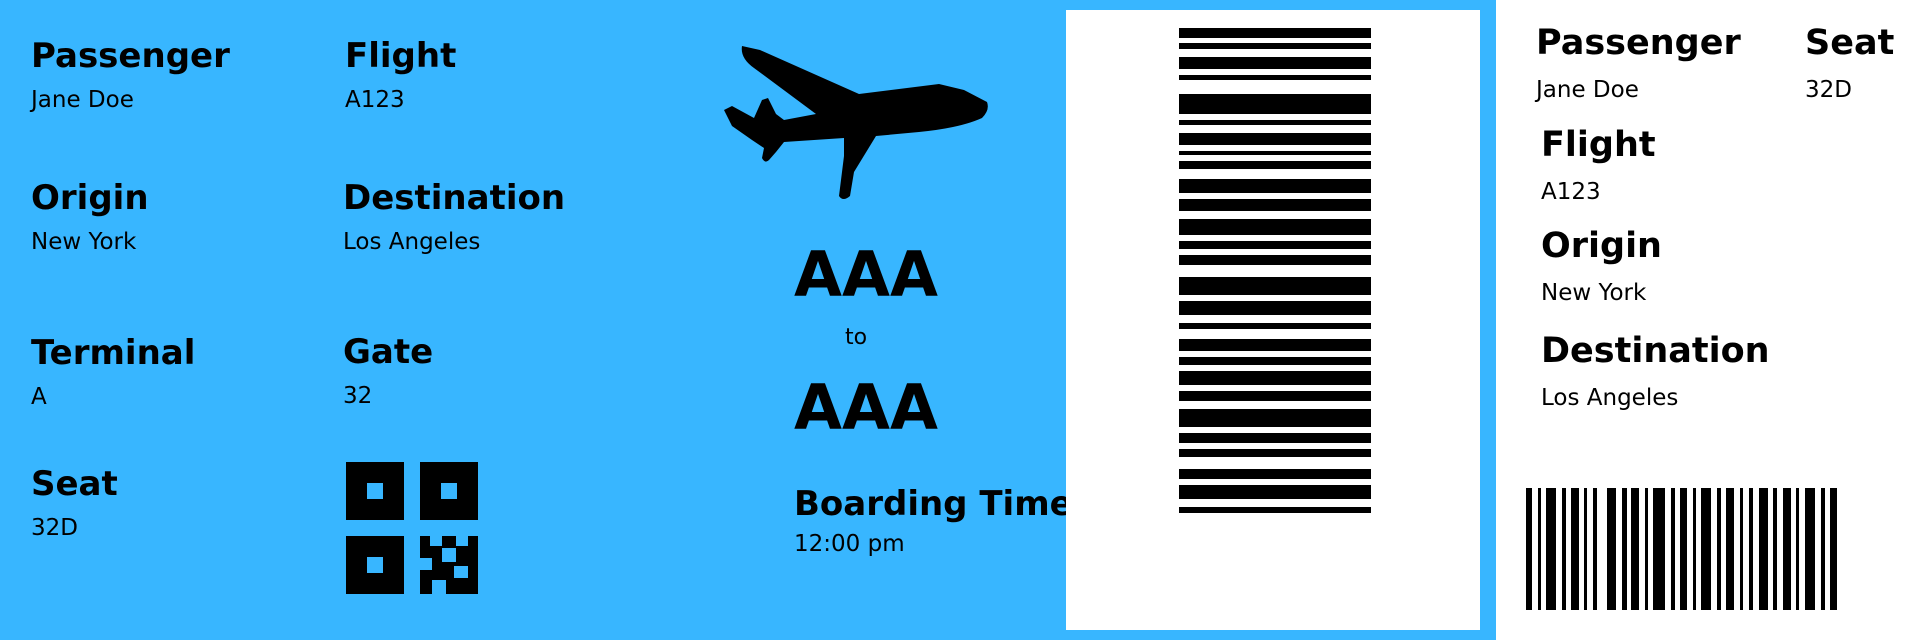 The width and height of the screenshot is (1920, 640). What do you see at coordinates (1849, 64) in the screenshot?
I see `stub-seat-field: Seat 32D` at bounding box center [1849, 64].